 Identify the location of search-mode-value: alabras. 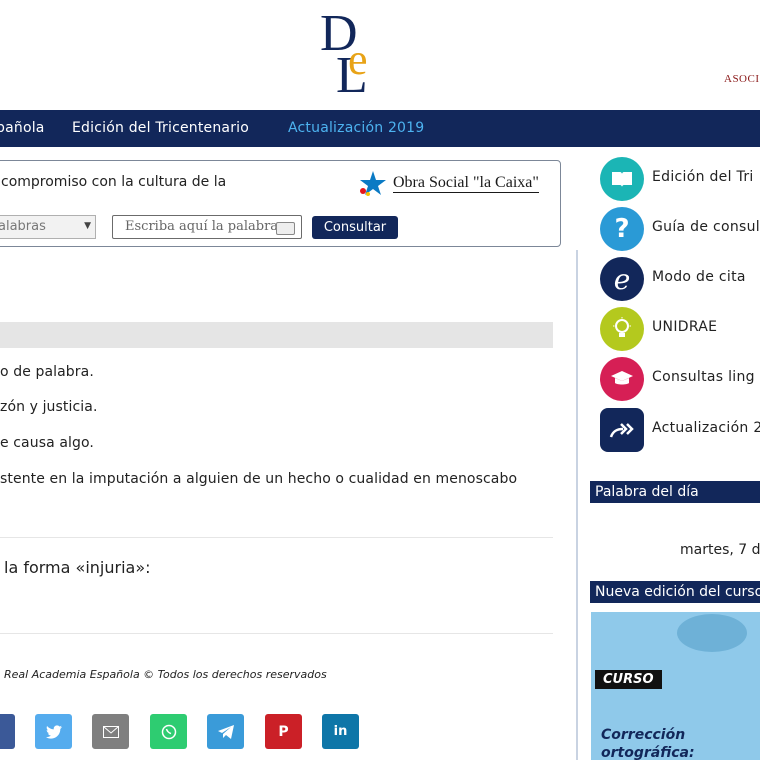
(23, 226).